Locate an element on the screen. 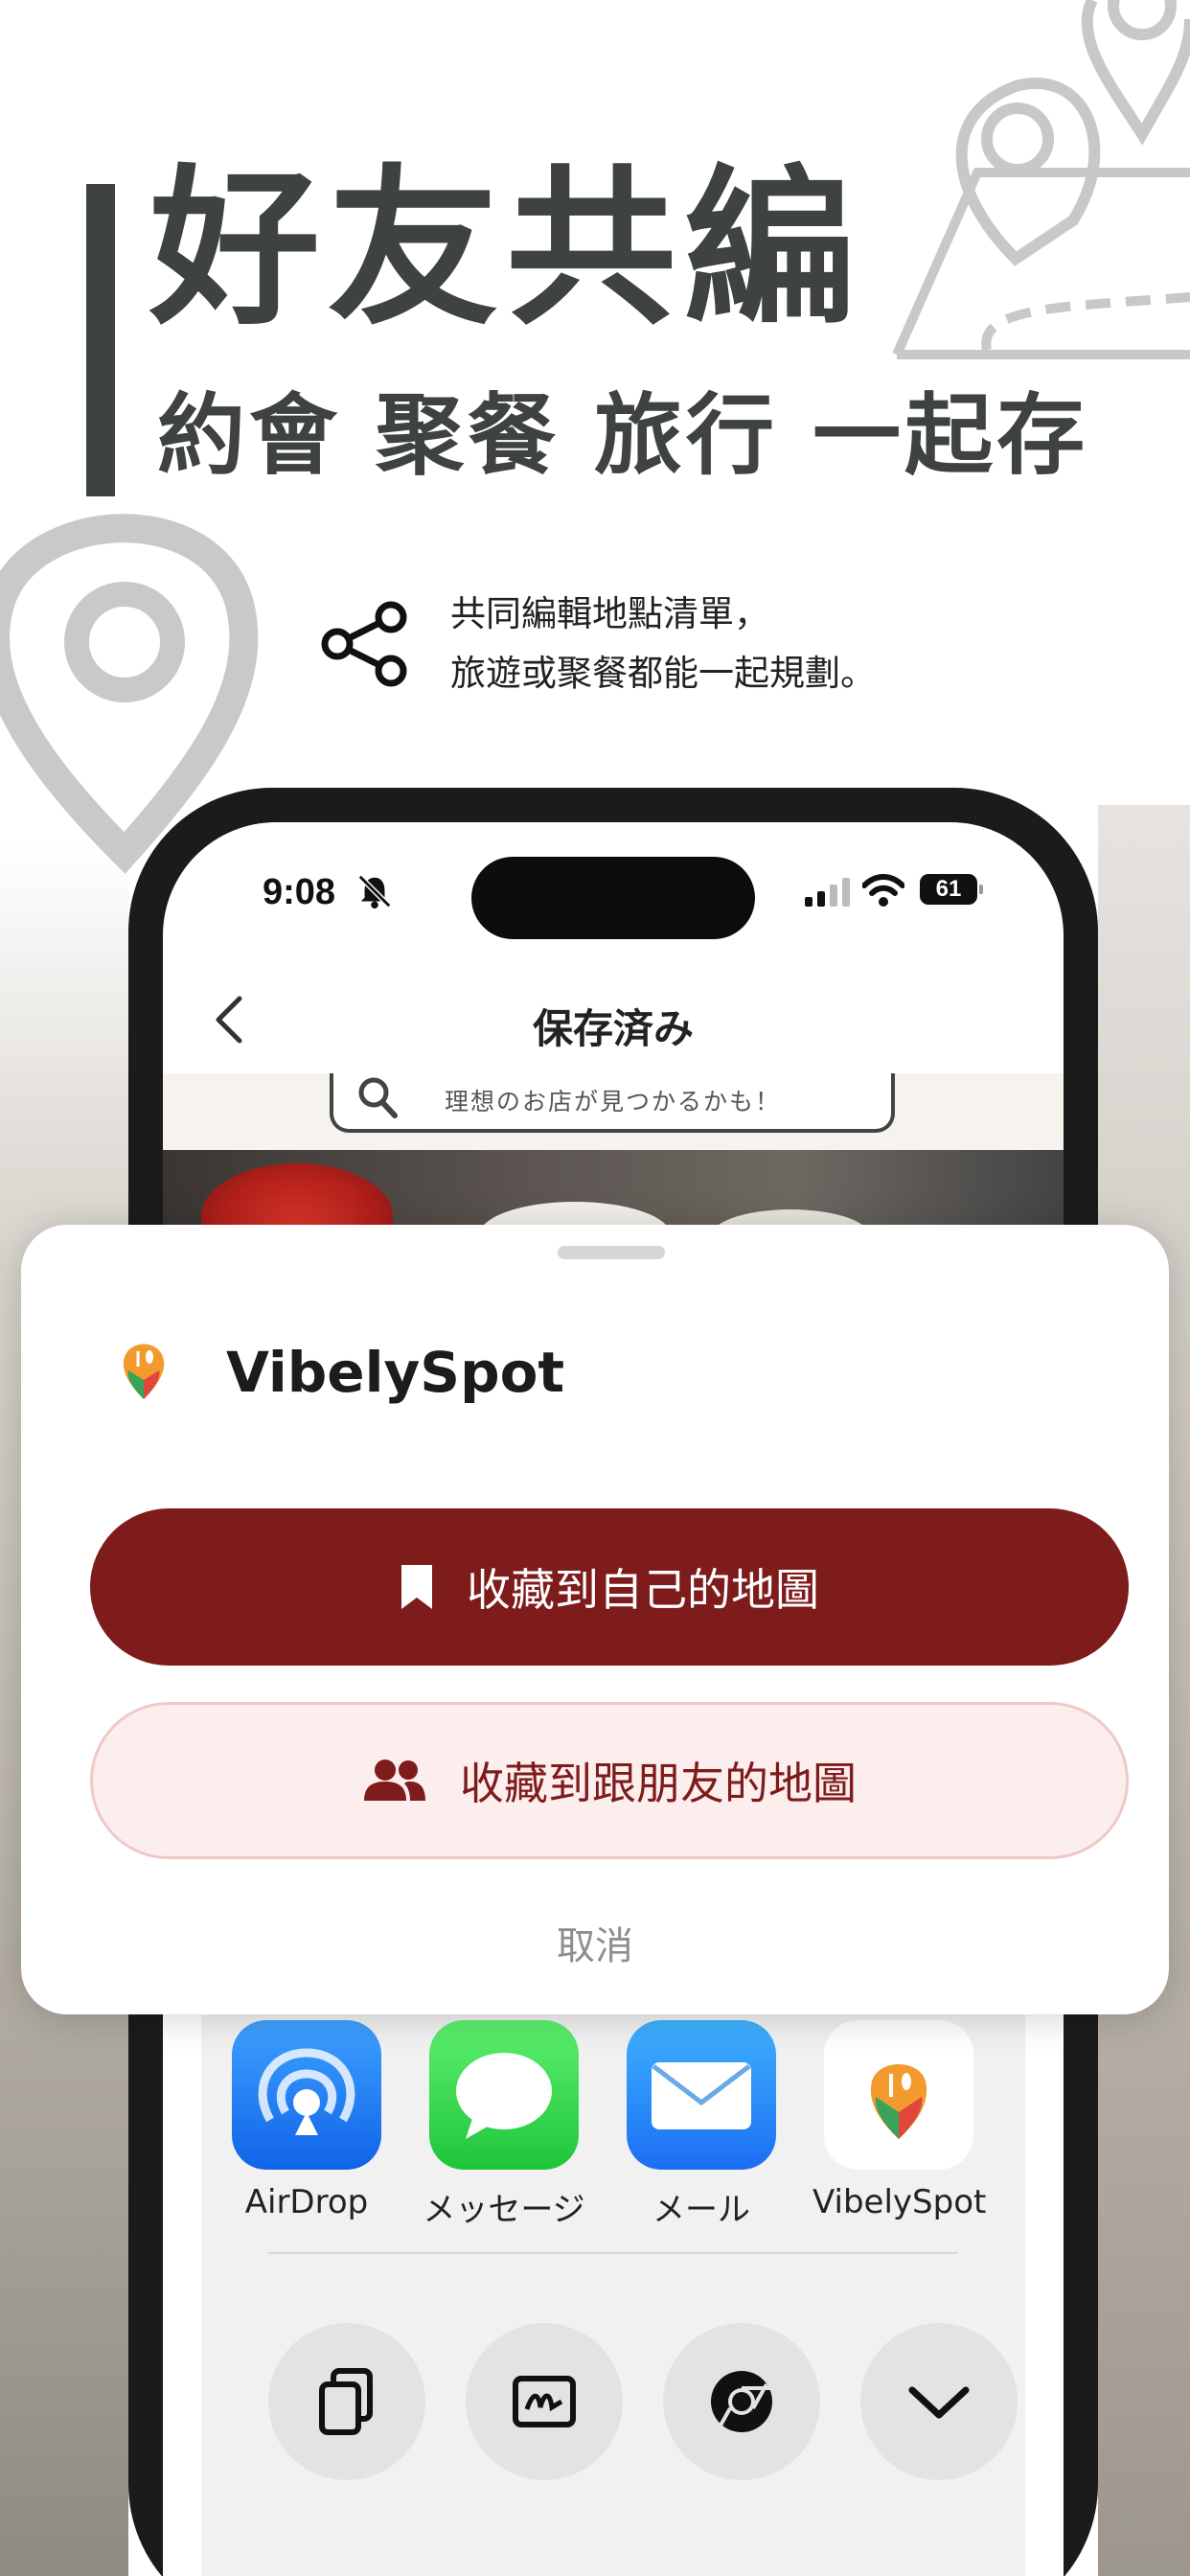 This screenshot has height=2576, width=1190. description-line-2: 旅遊或聚餐都能一起規劃。 is located at coordinates (663, 673).